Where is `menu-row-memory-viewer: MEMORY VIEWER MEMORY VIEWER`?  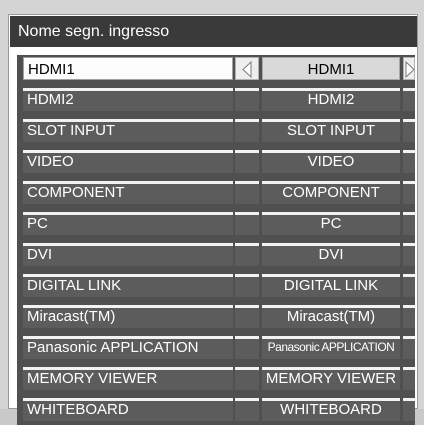
menu-row-memory-viewer: MEMORY VIEWER MEMORY VIEWER is located at coordinates (216, 378).